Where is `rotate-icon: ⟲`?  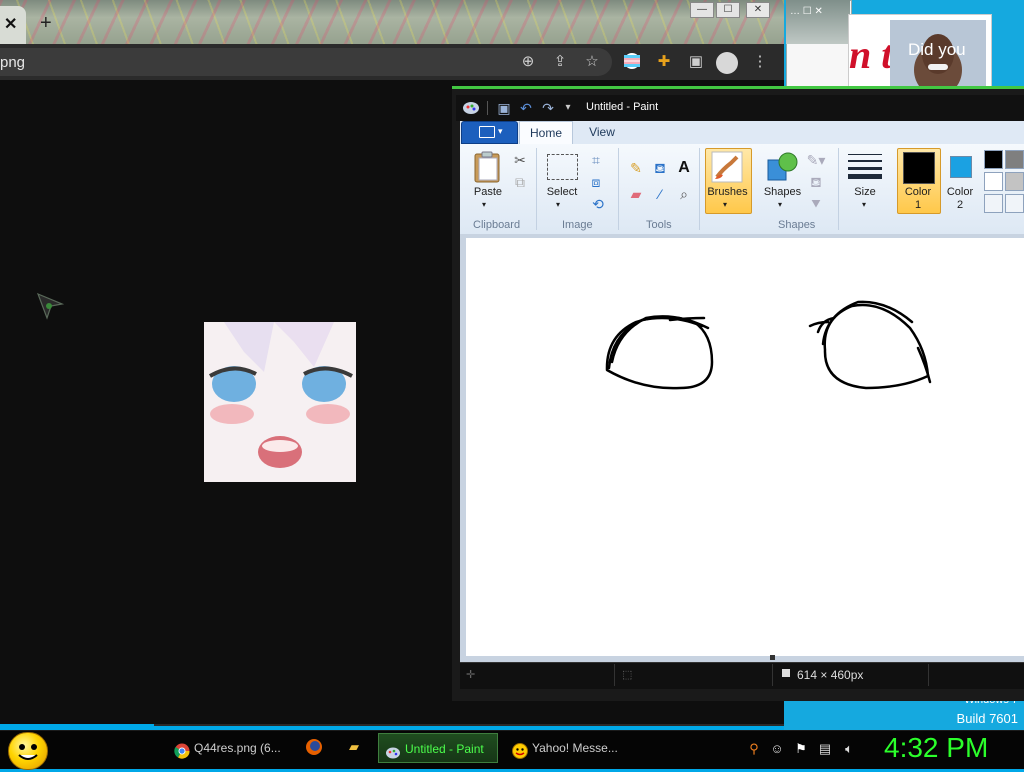
rotate-icon: ⟲ is located at coordinates (598, 204).